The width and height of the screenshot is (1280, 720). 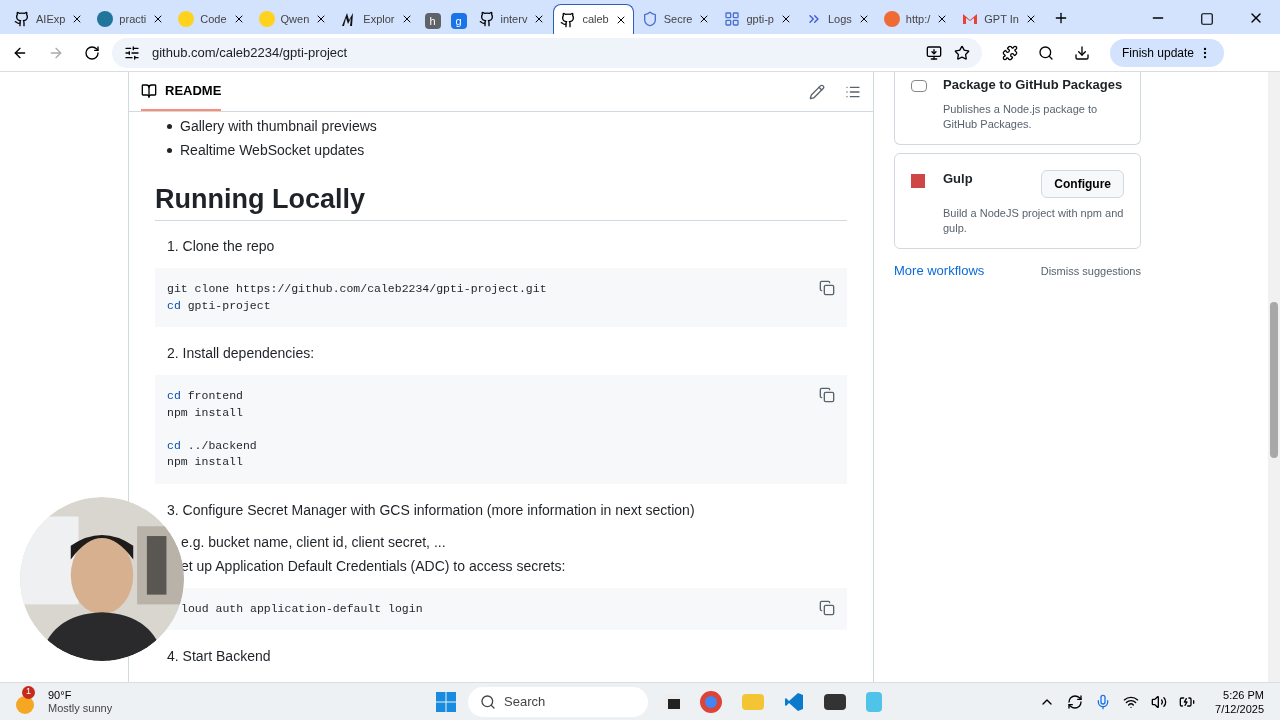 I want to click on pinned-tab: h, so click(x=432, y=21).